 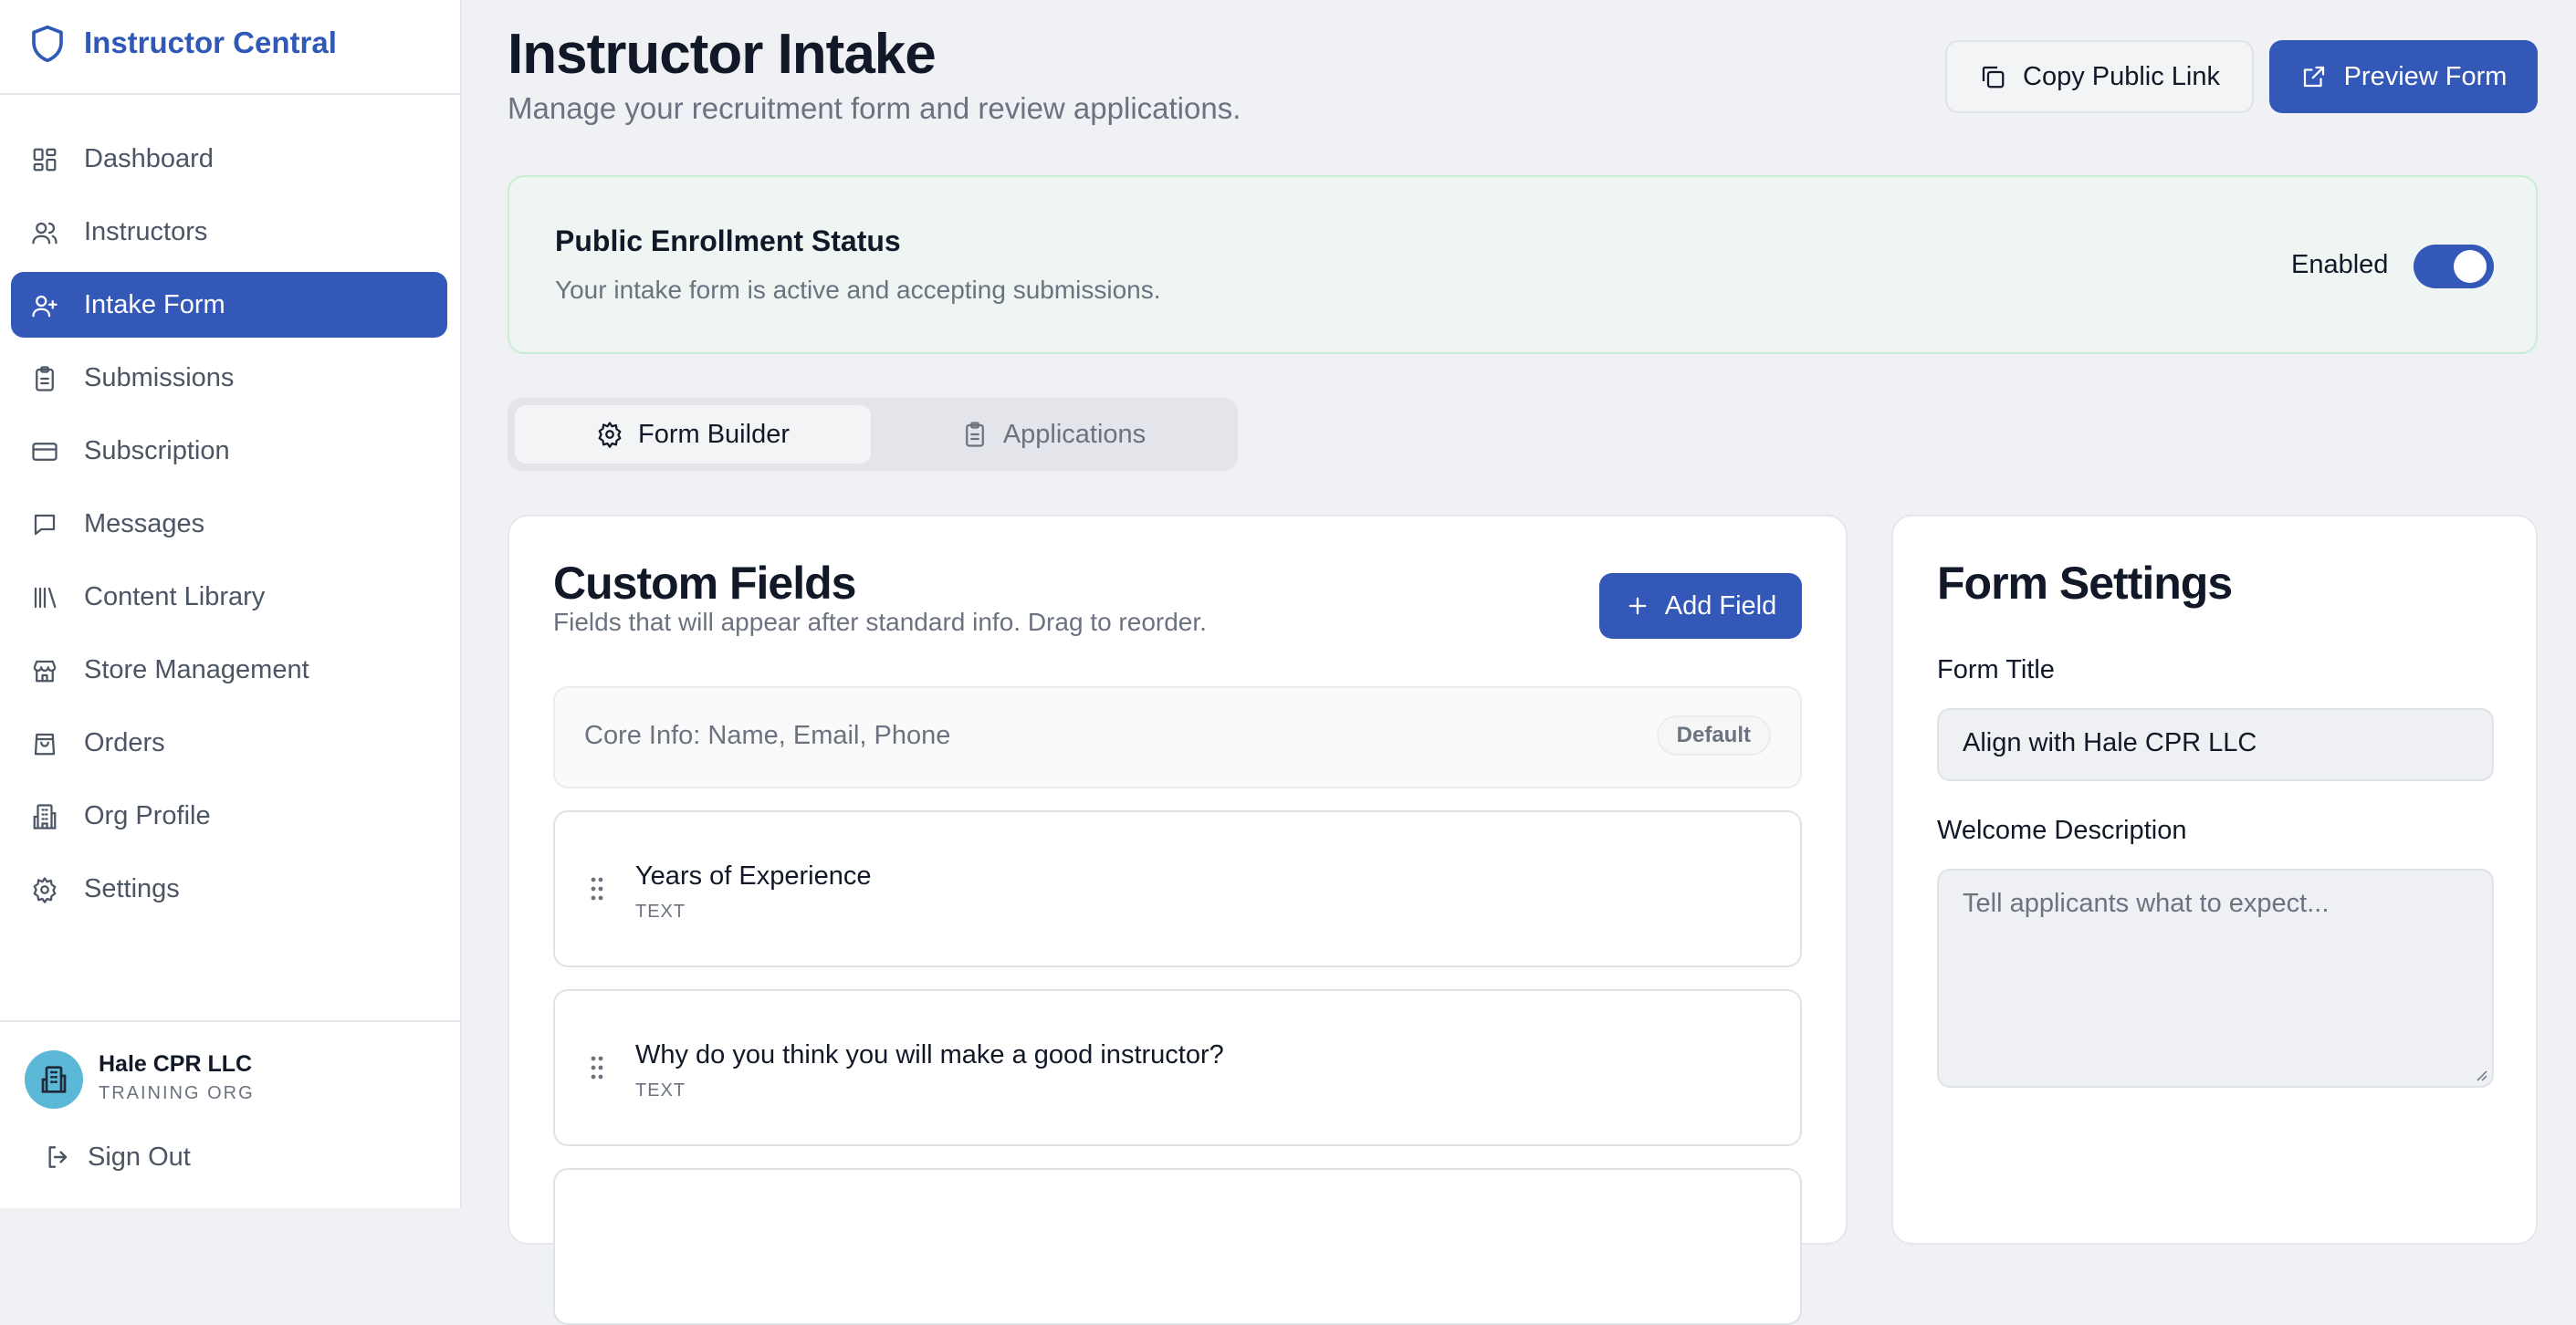 I want to click on tab-label: Form Builder, so click(x=714, y=434).